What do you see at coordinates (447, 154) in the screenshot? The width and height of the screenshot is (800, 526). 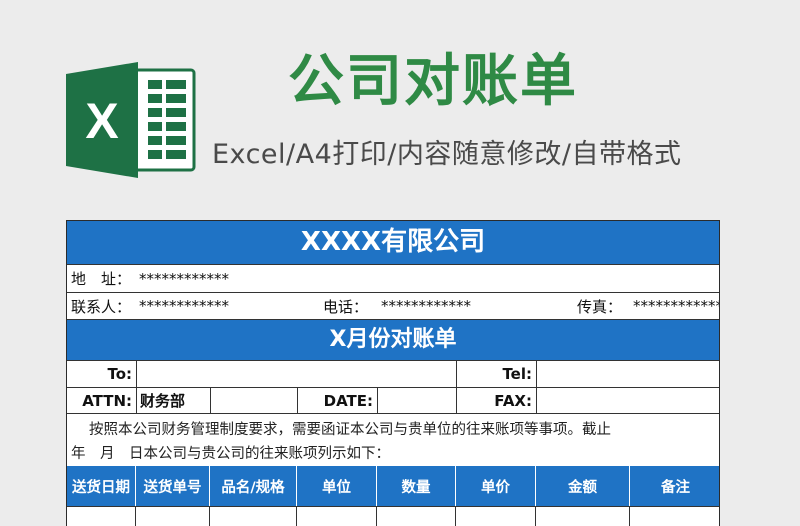 I see `page-subtitle: Excel/A4打印/内容随意修改/自带格式` at bounding box center [447, 154].